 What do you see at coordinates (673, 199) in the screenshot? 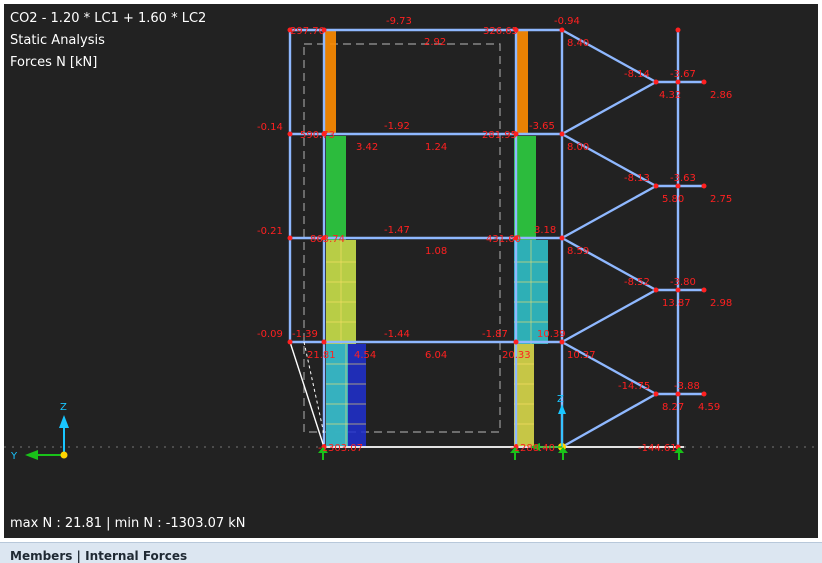
I see `force-value-label: 5.80` at bounding box center [673, 199].